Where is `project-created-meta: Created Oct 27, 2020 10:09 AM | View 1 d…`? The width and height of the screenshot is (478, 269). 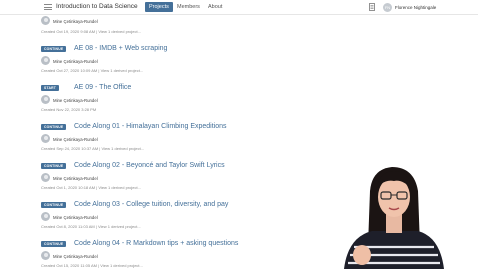 project-created-meta: Created Oct 27, 2020 10:09 AM | View 1 d… is located at coordinates (92, 70).